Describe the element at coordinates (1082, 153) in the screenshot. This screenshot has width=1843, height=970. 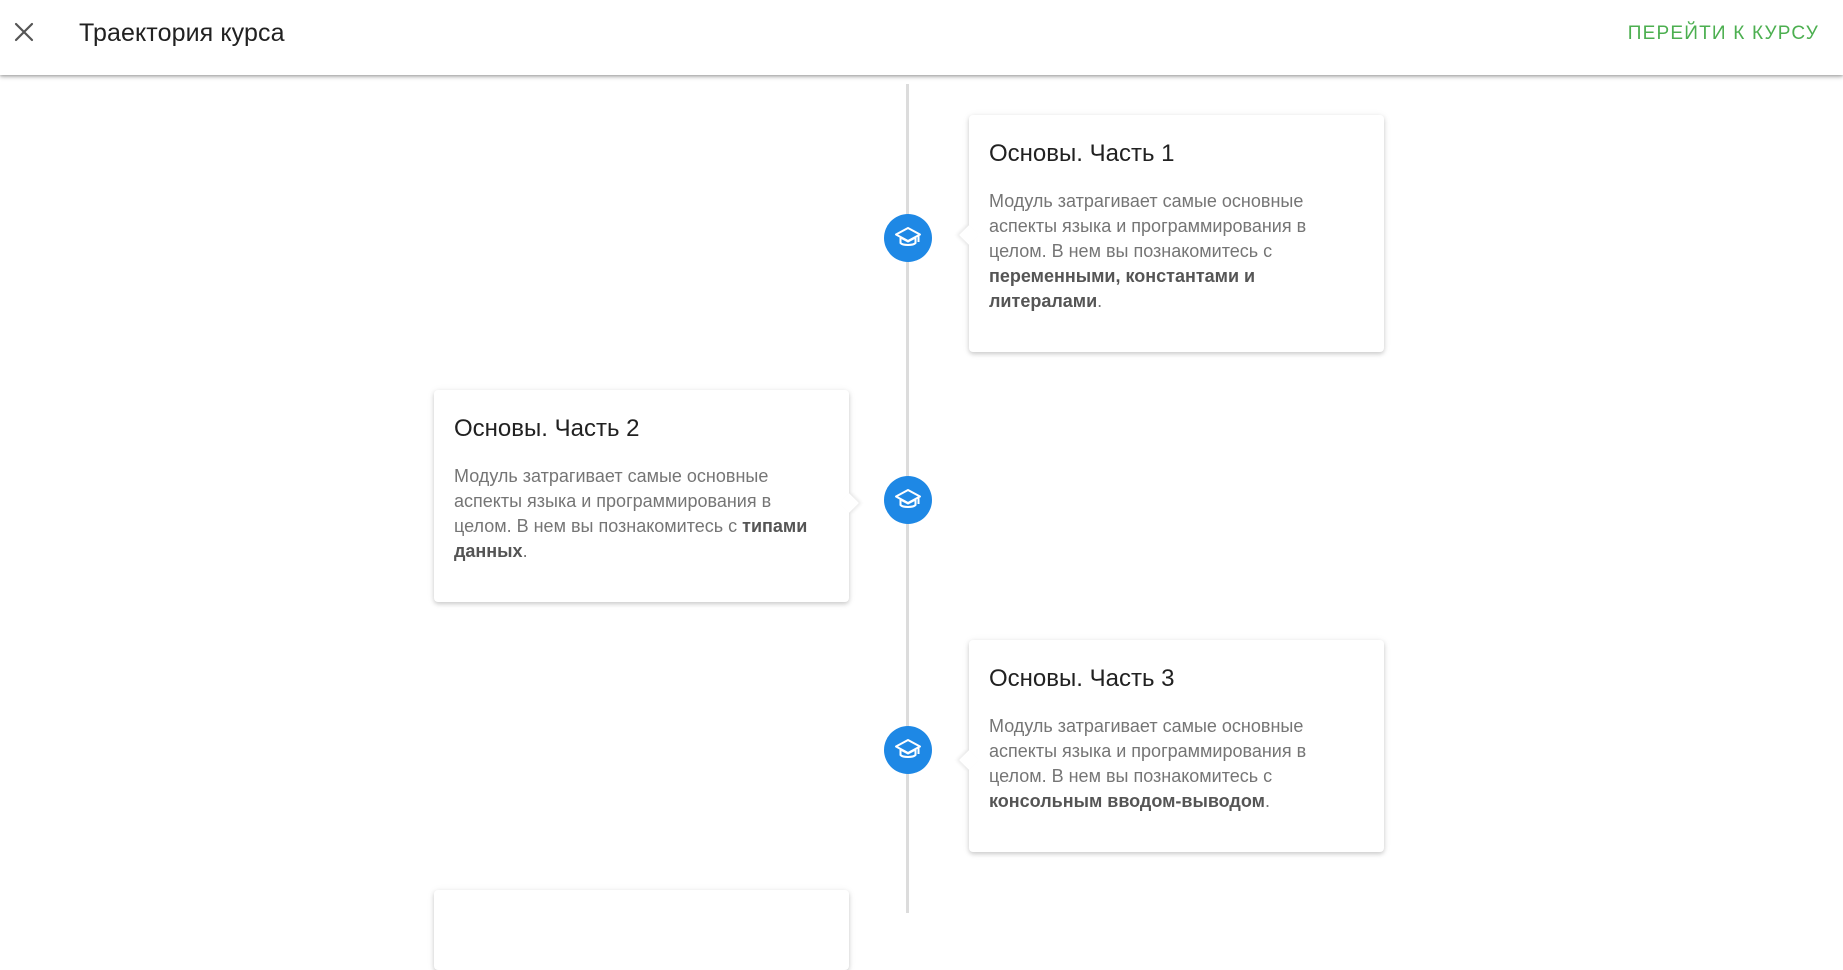
I see `module-title: Основы. Часть 1` at that location.